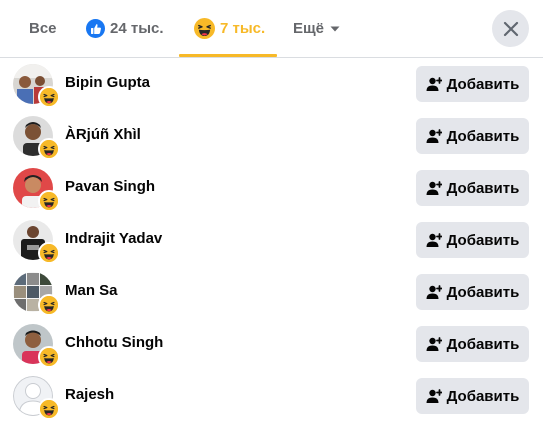  I want to click on tab-like-count: 24 тыс., so click(137, 28).